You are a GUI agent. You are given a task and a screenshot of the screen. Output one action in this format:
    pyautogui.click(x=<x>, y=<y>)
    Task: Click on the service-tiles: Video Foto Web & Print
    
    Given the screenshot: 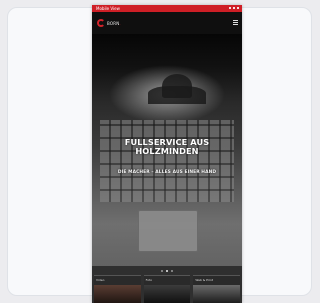 What is the action you would take?
    pyautogui.click(x=167, y=289)
    